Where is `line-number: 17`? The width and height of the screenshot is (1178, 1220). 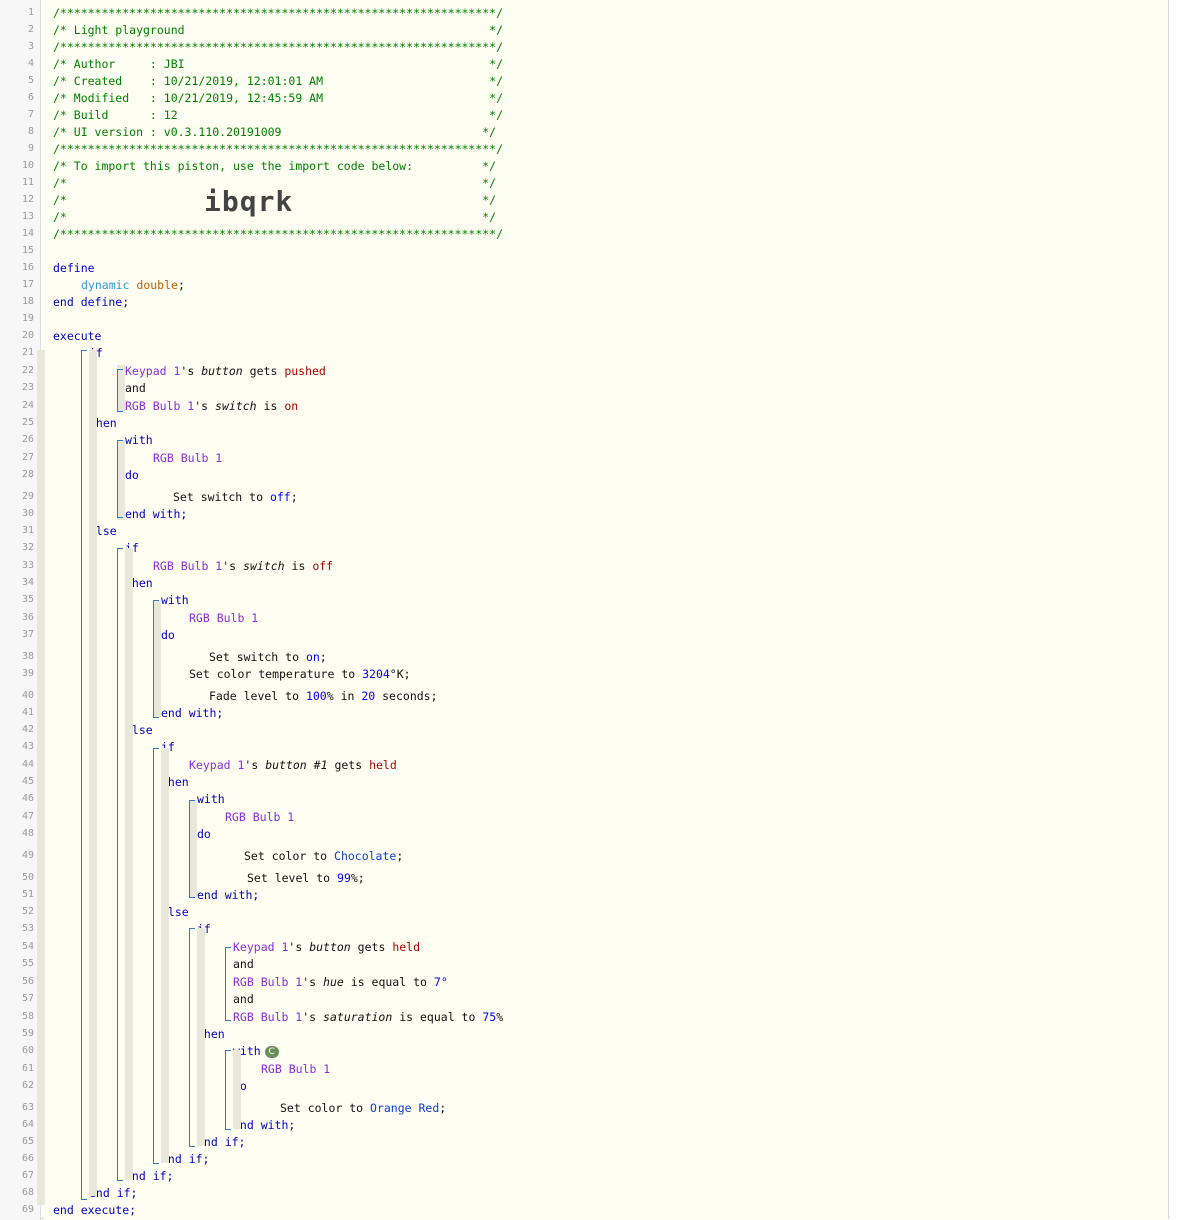 line-number: 17 is located at coordinates (27, 284).